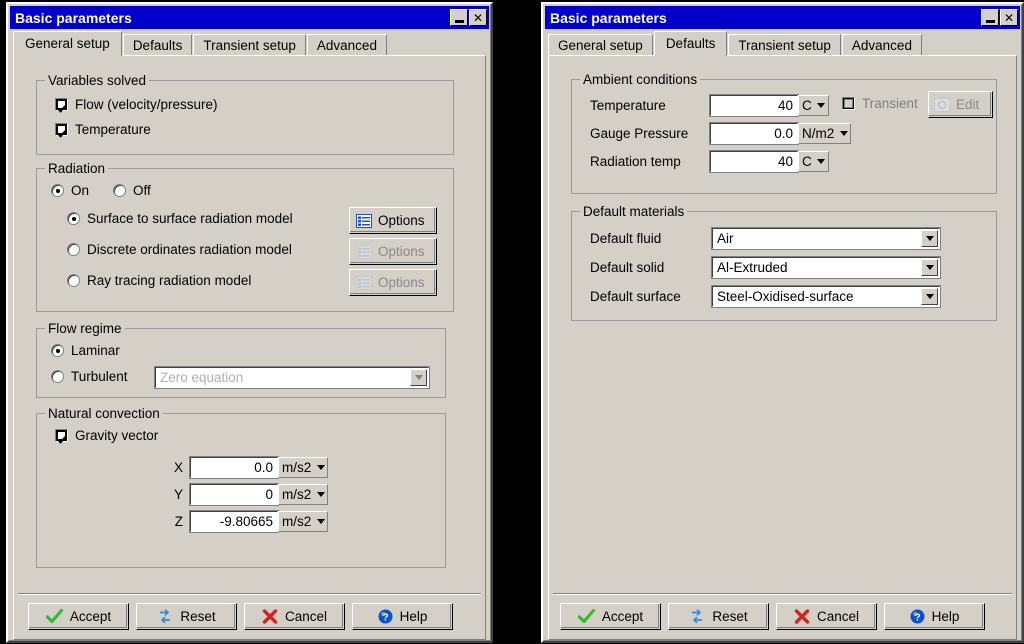 The width and height of the screenshot is (1024, 644). Describe the element at coordinates (393, 220) in the screenshot. I see `options-button-surface-to-surface: Options` at that location.